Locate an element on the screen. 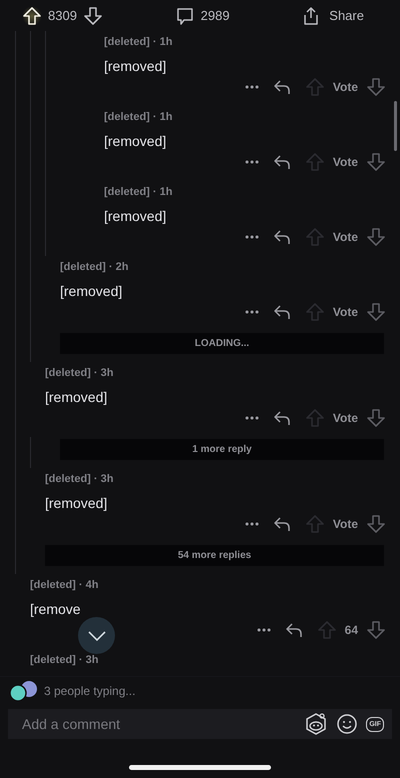  more-replies-button: 54 more replies is located at coordinates (214, 555).